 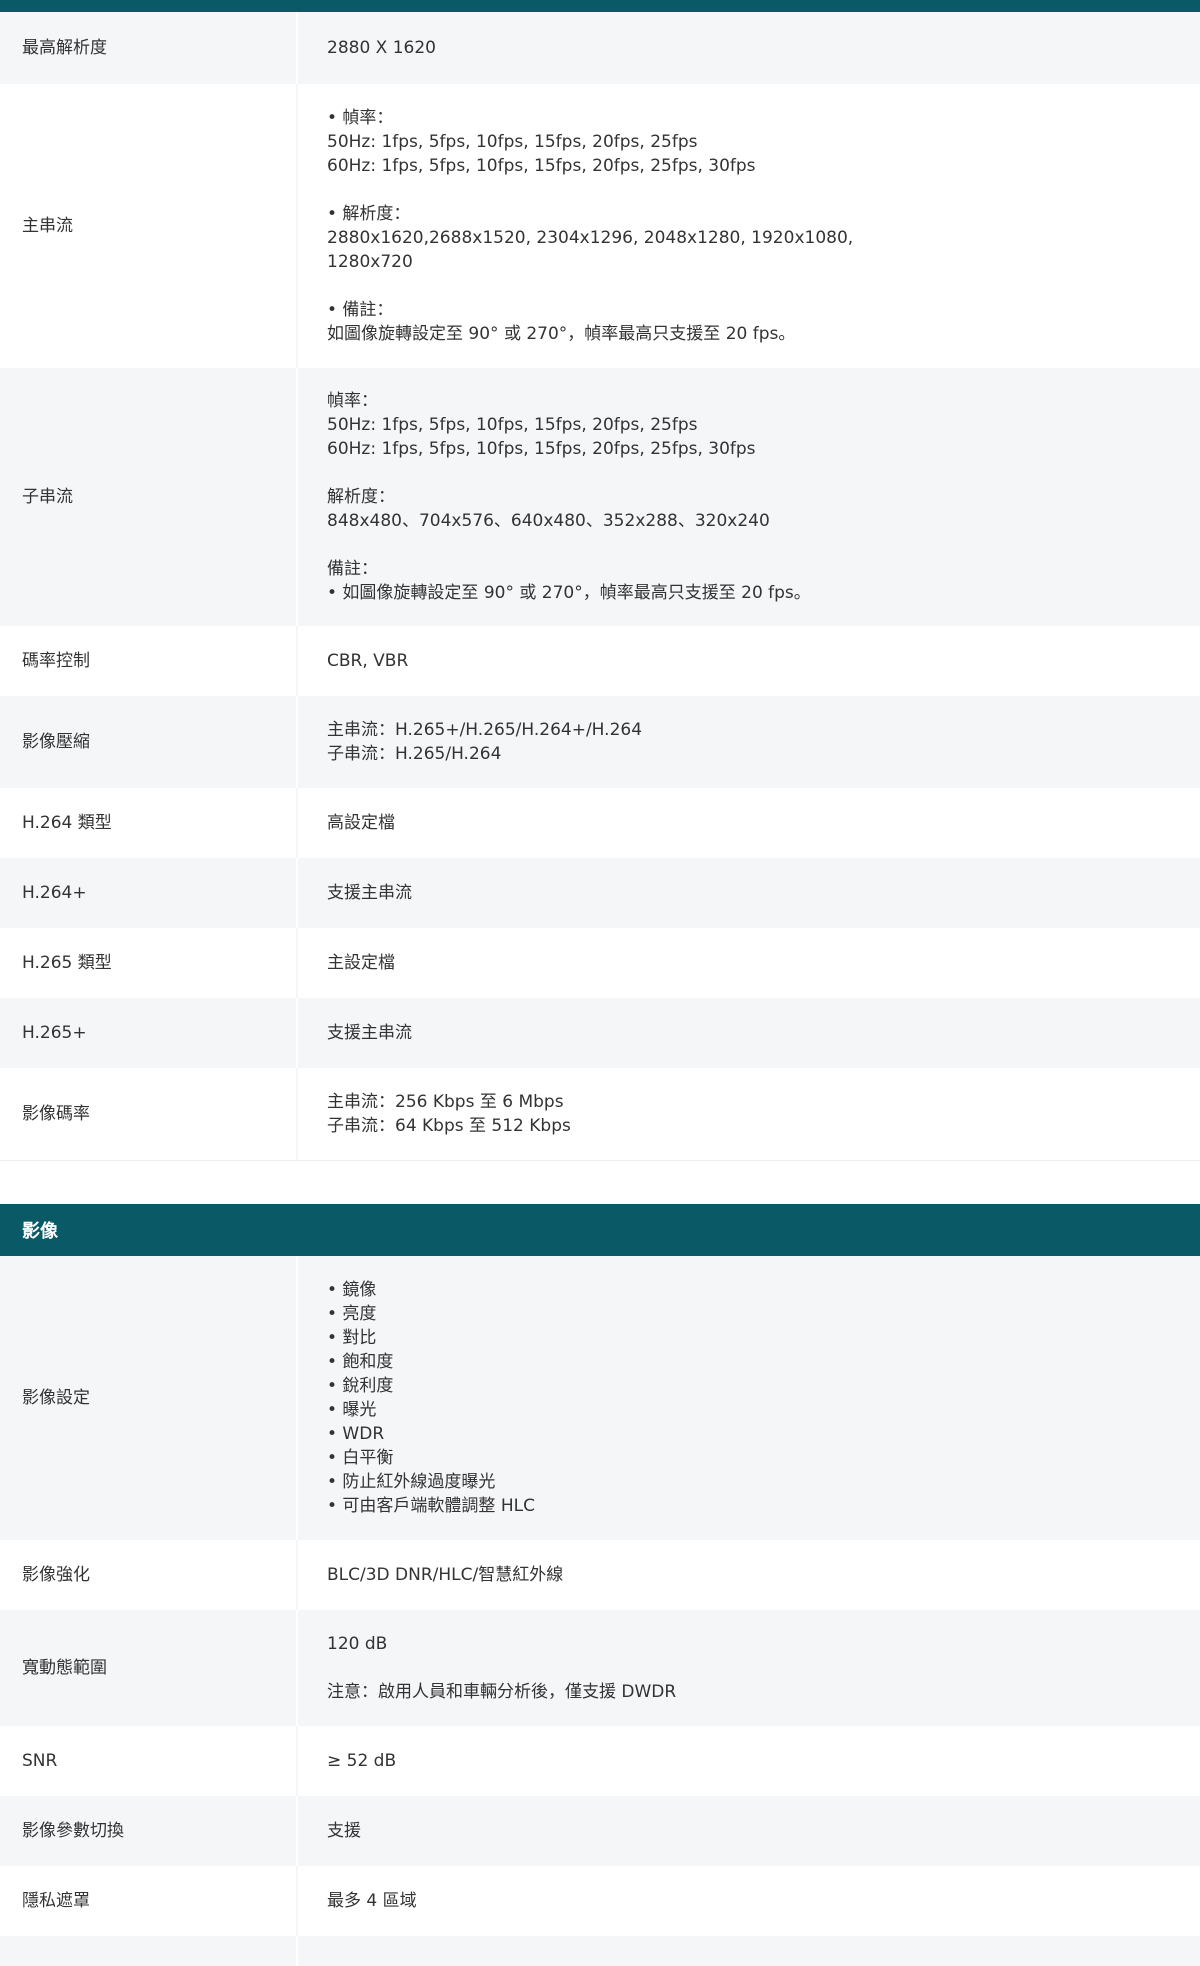 I want to click on spec-label: 影像設定, so click(x=56, y=1398).